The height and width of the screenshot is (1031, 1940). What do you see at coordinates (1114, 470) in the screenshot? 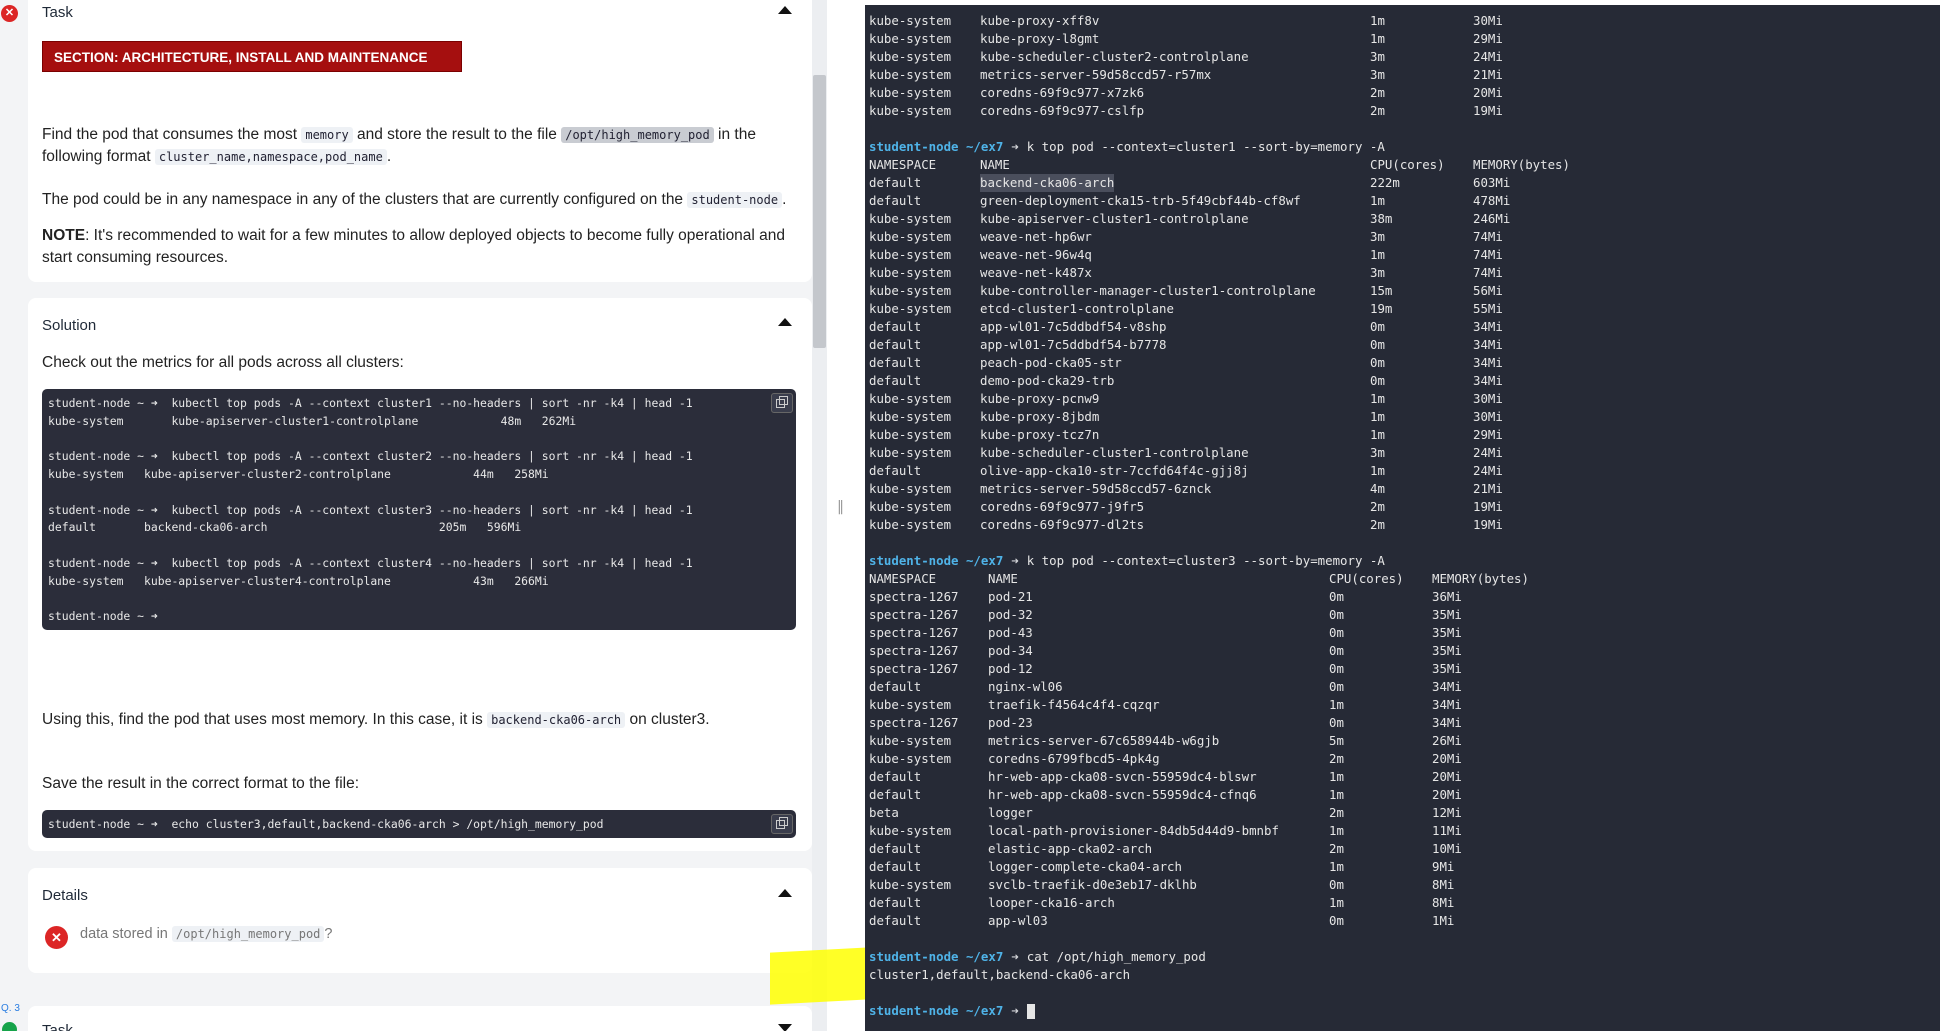
I see `cell-name: olive-app-cka10-str-7ccfd64f4c-gjj8j` at bounding box center [1114, 470].